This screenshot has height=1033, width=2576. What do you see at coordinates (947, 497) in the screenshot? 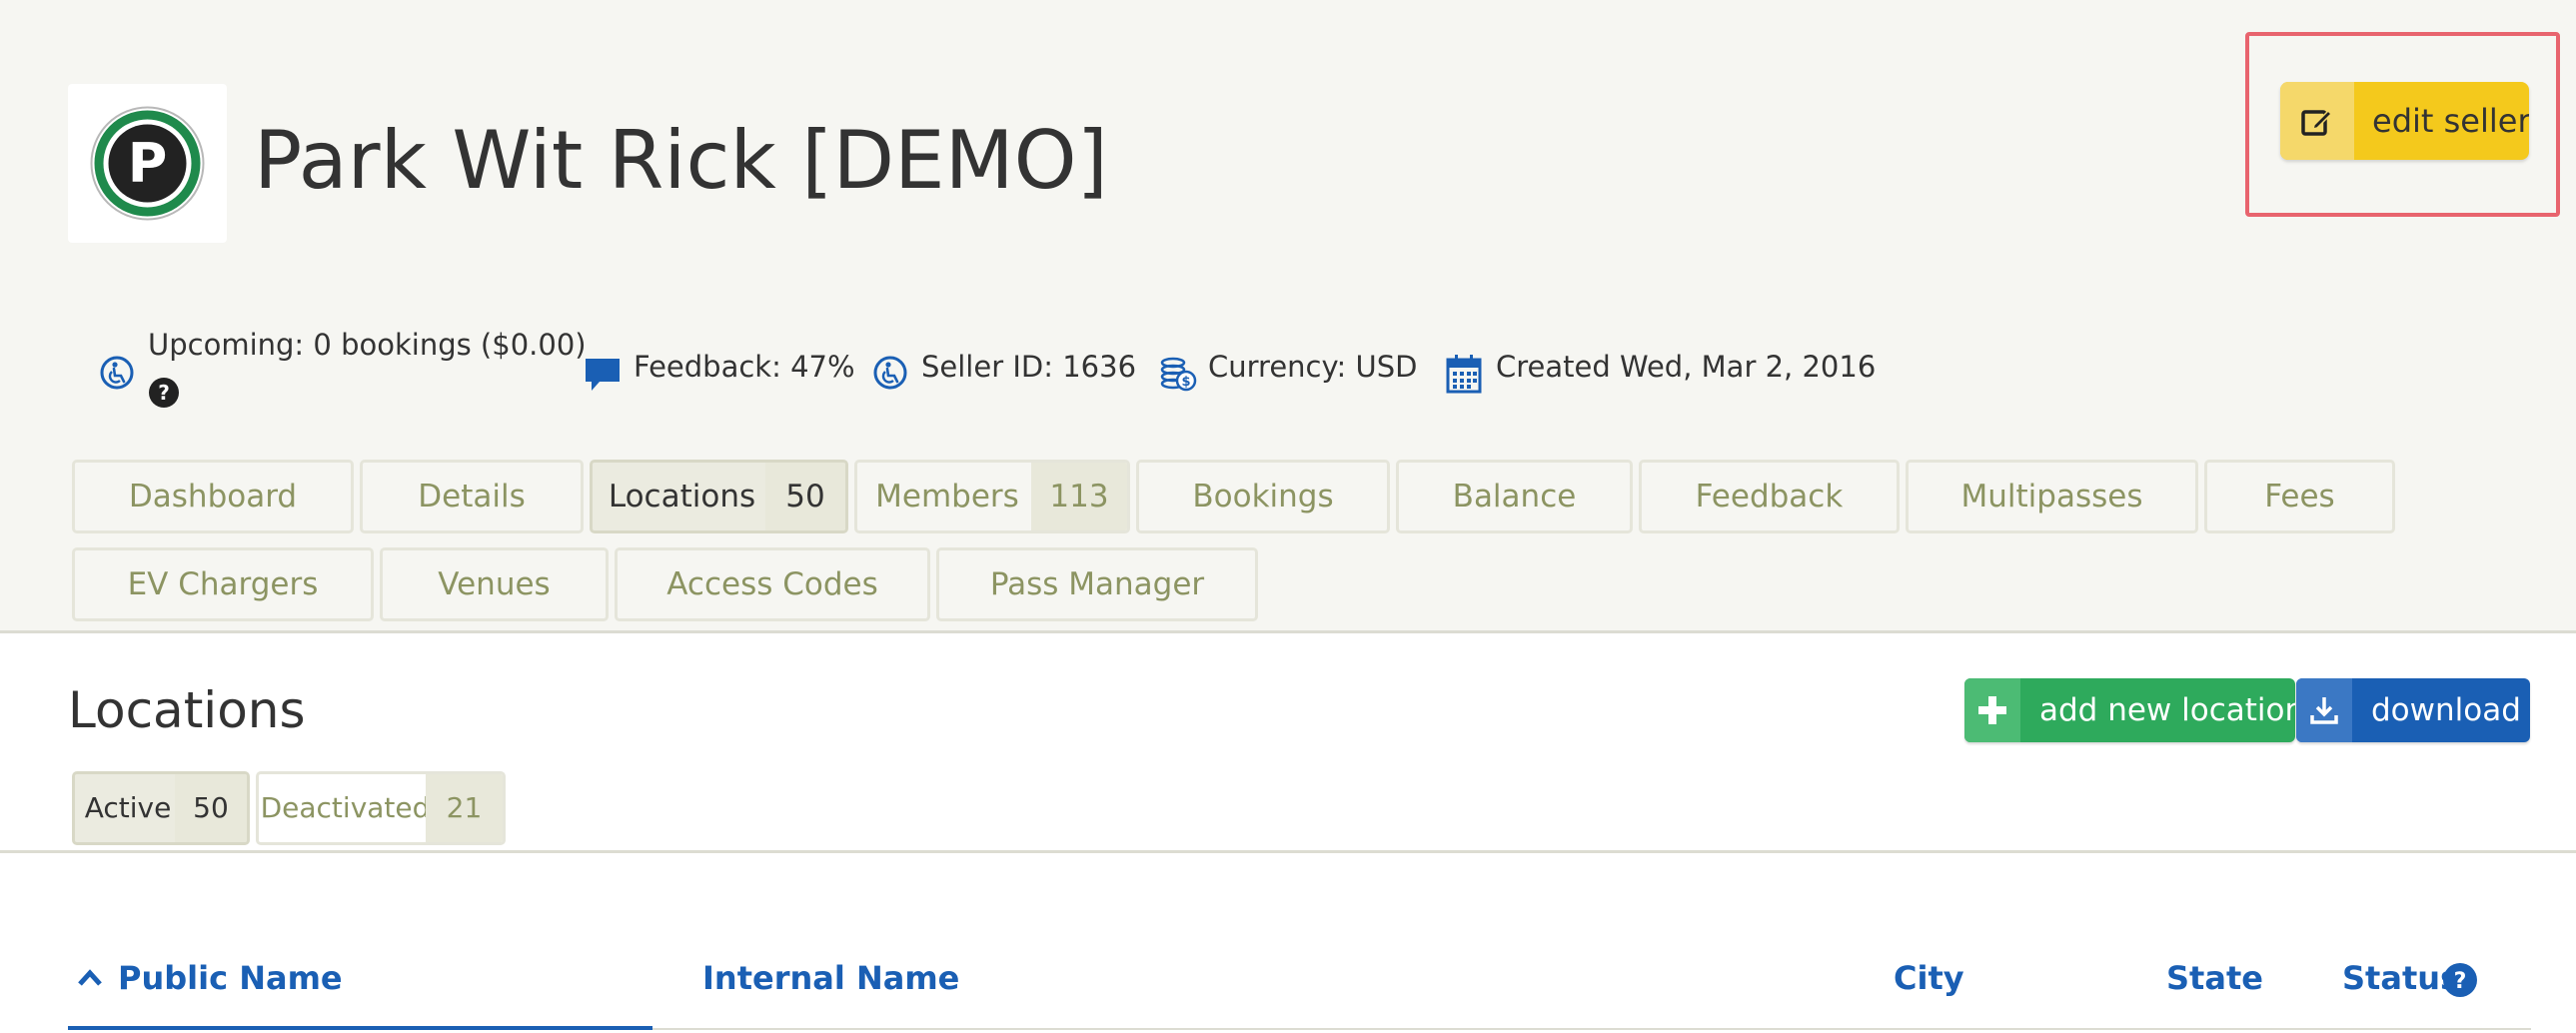
I see `tab-label: Members` at bounding box center [947, 497].